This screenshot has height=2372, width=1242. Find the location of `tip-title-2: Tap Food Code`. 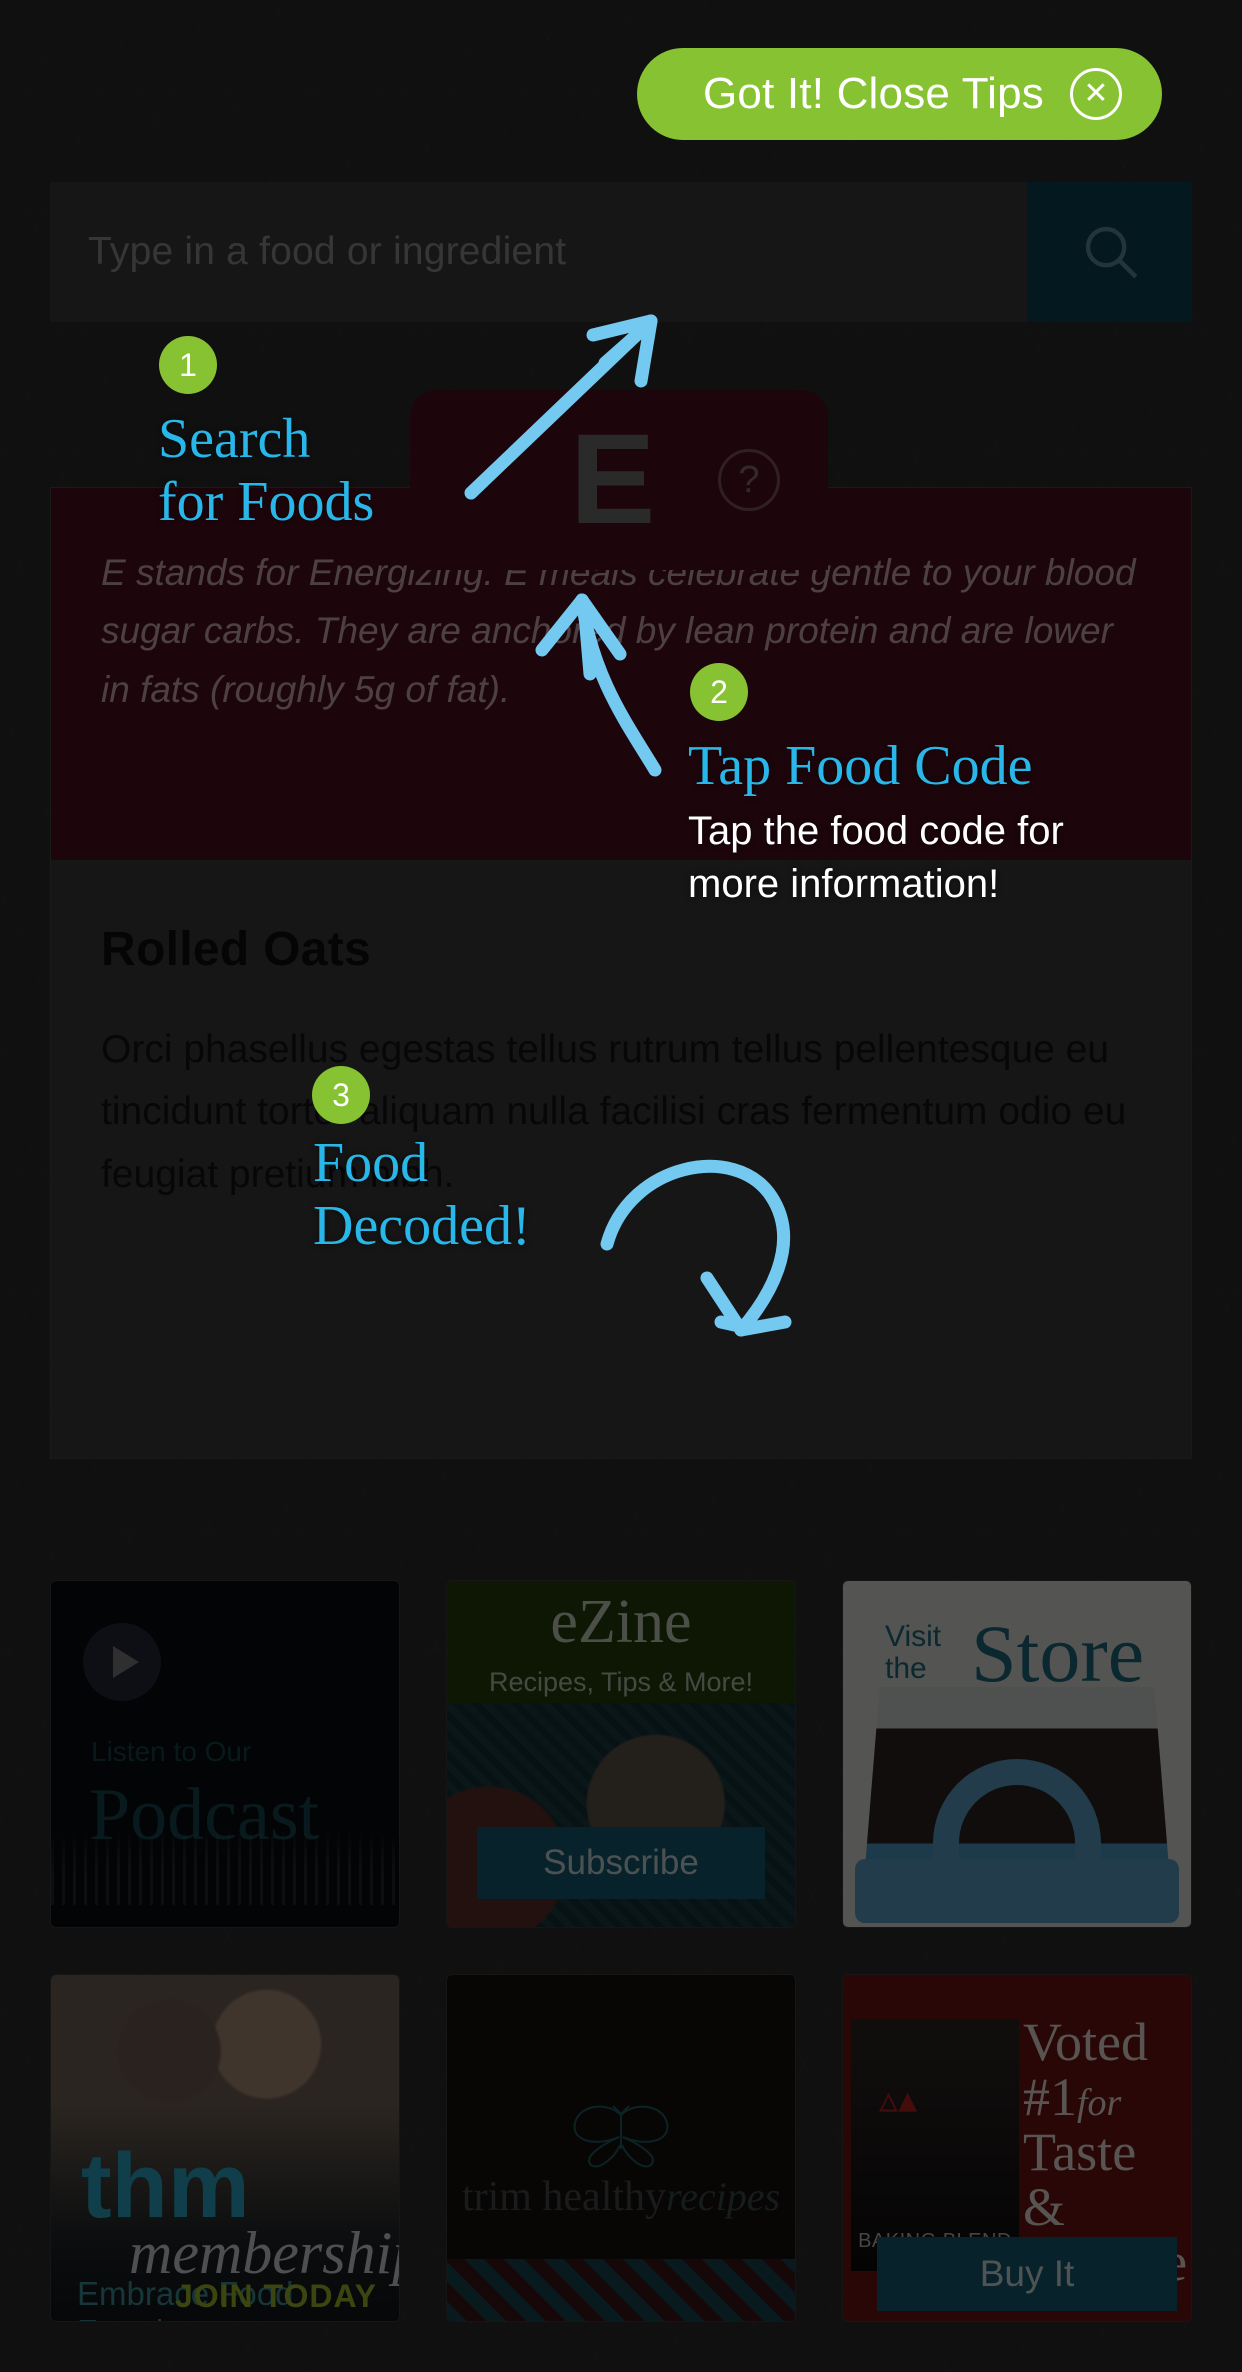

tip-title-2: Tap Food Code is located at coordinates (860, 766).